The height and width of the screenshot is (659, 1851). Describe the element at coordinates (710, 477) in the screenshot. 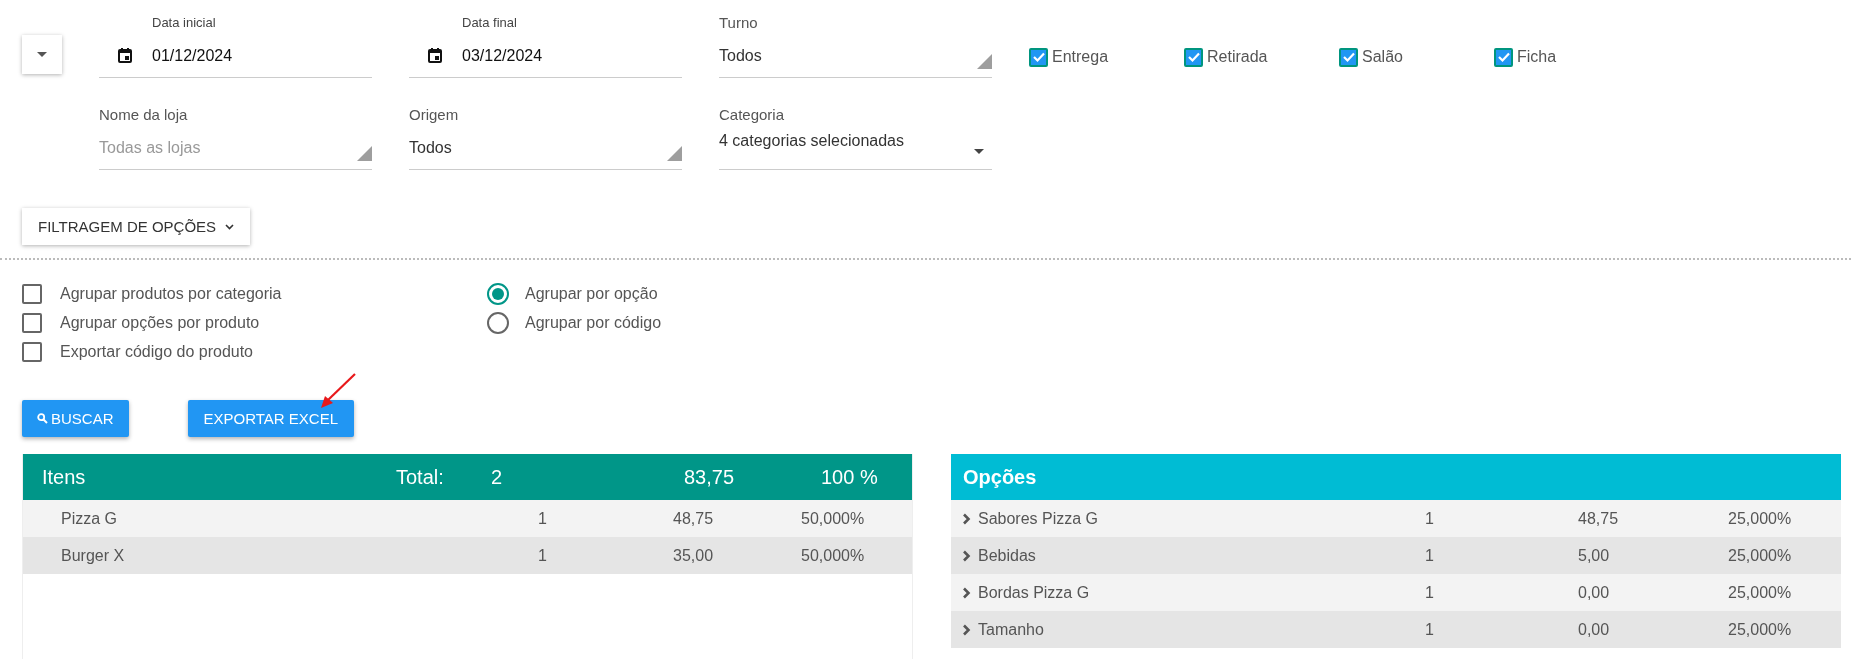

I see `total-value: 83,75` at that location.